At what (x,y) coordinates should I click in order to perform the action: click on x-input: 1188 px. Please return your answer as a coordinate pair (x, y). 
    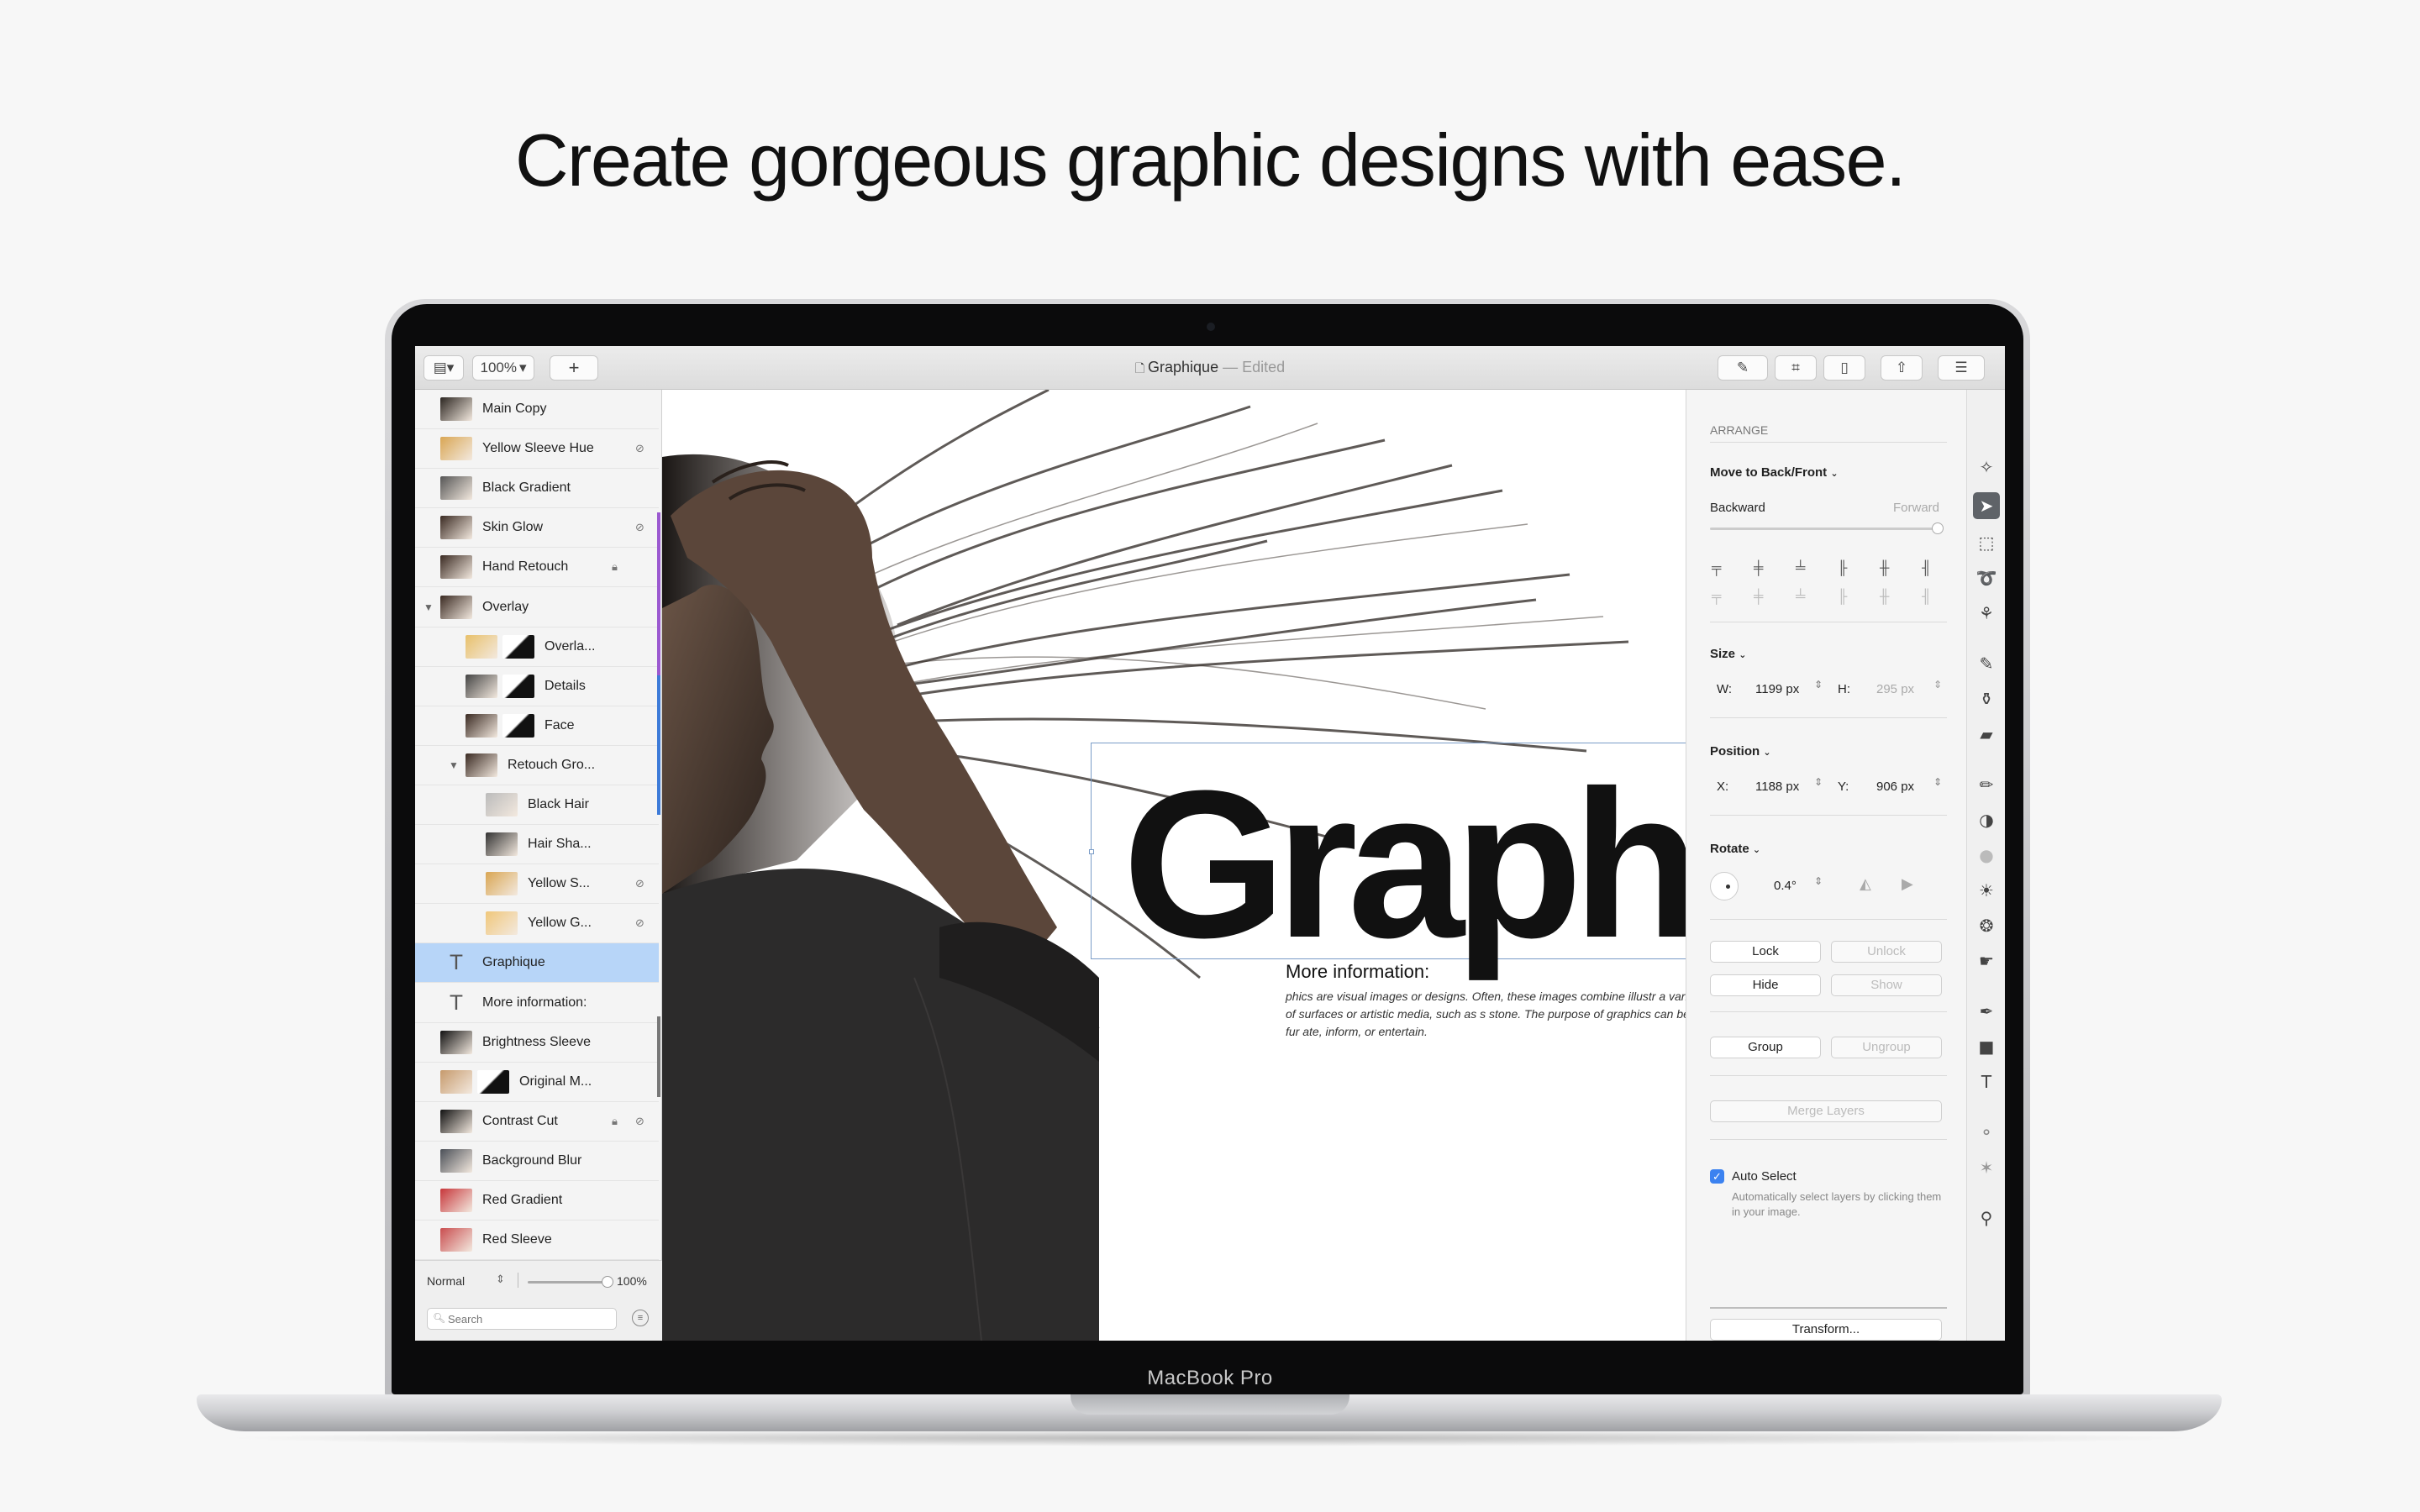
    Looking at the image, I should click on (1777, 787).